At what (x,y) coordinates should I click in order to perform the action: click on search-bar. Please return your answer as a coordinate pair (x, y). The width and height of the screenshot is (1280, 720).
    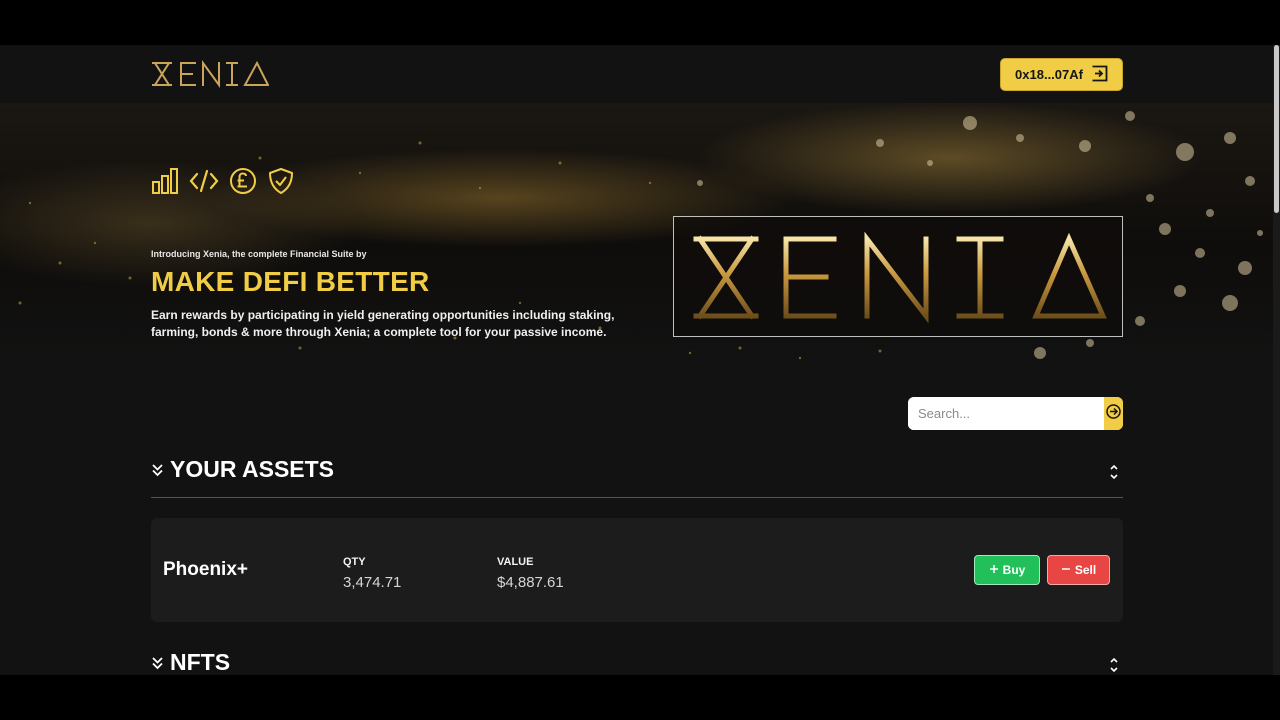
    Looking at the image, I should click on (1015, 413).